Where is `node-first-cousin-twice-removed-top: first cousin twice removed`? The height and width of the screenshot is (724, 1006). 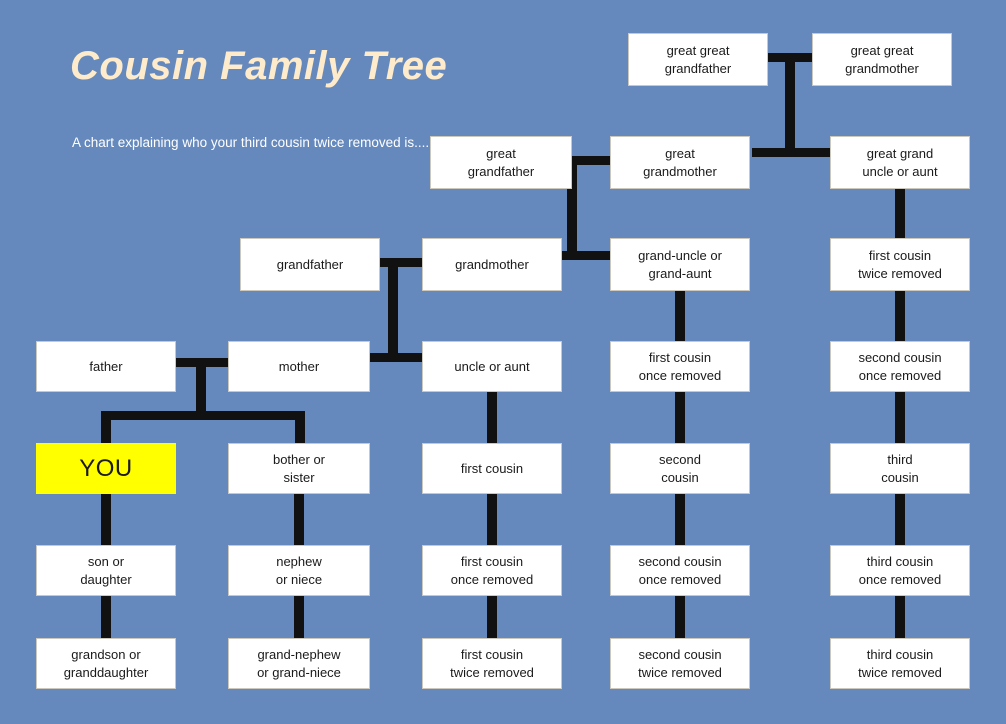
node-first-cousin-twice-removed-top: first cousin twice removed is located at coordinates (900, 264).